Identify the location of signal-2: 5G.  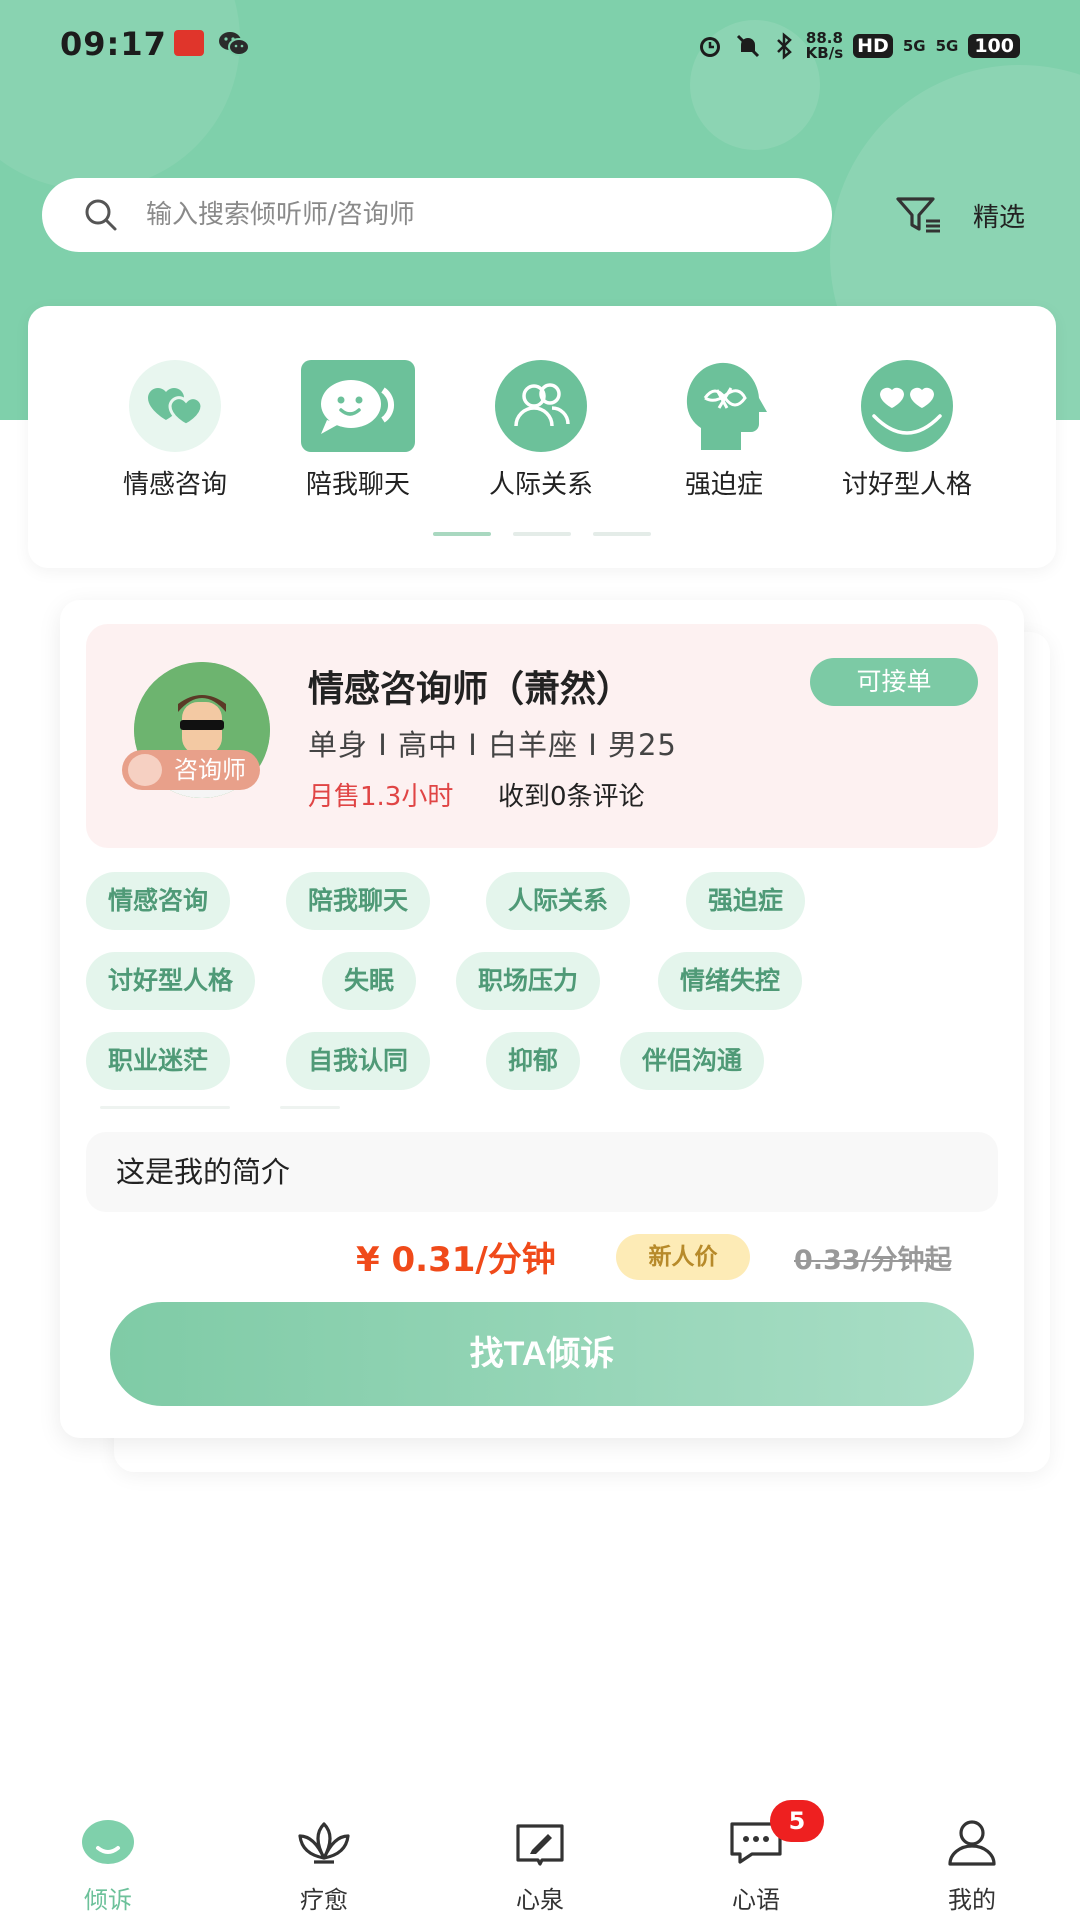
(947, 46).